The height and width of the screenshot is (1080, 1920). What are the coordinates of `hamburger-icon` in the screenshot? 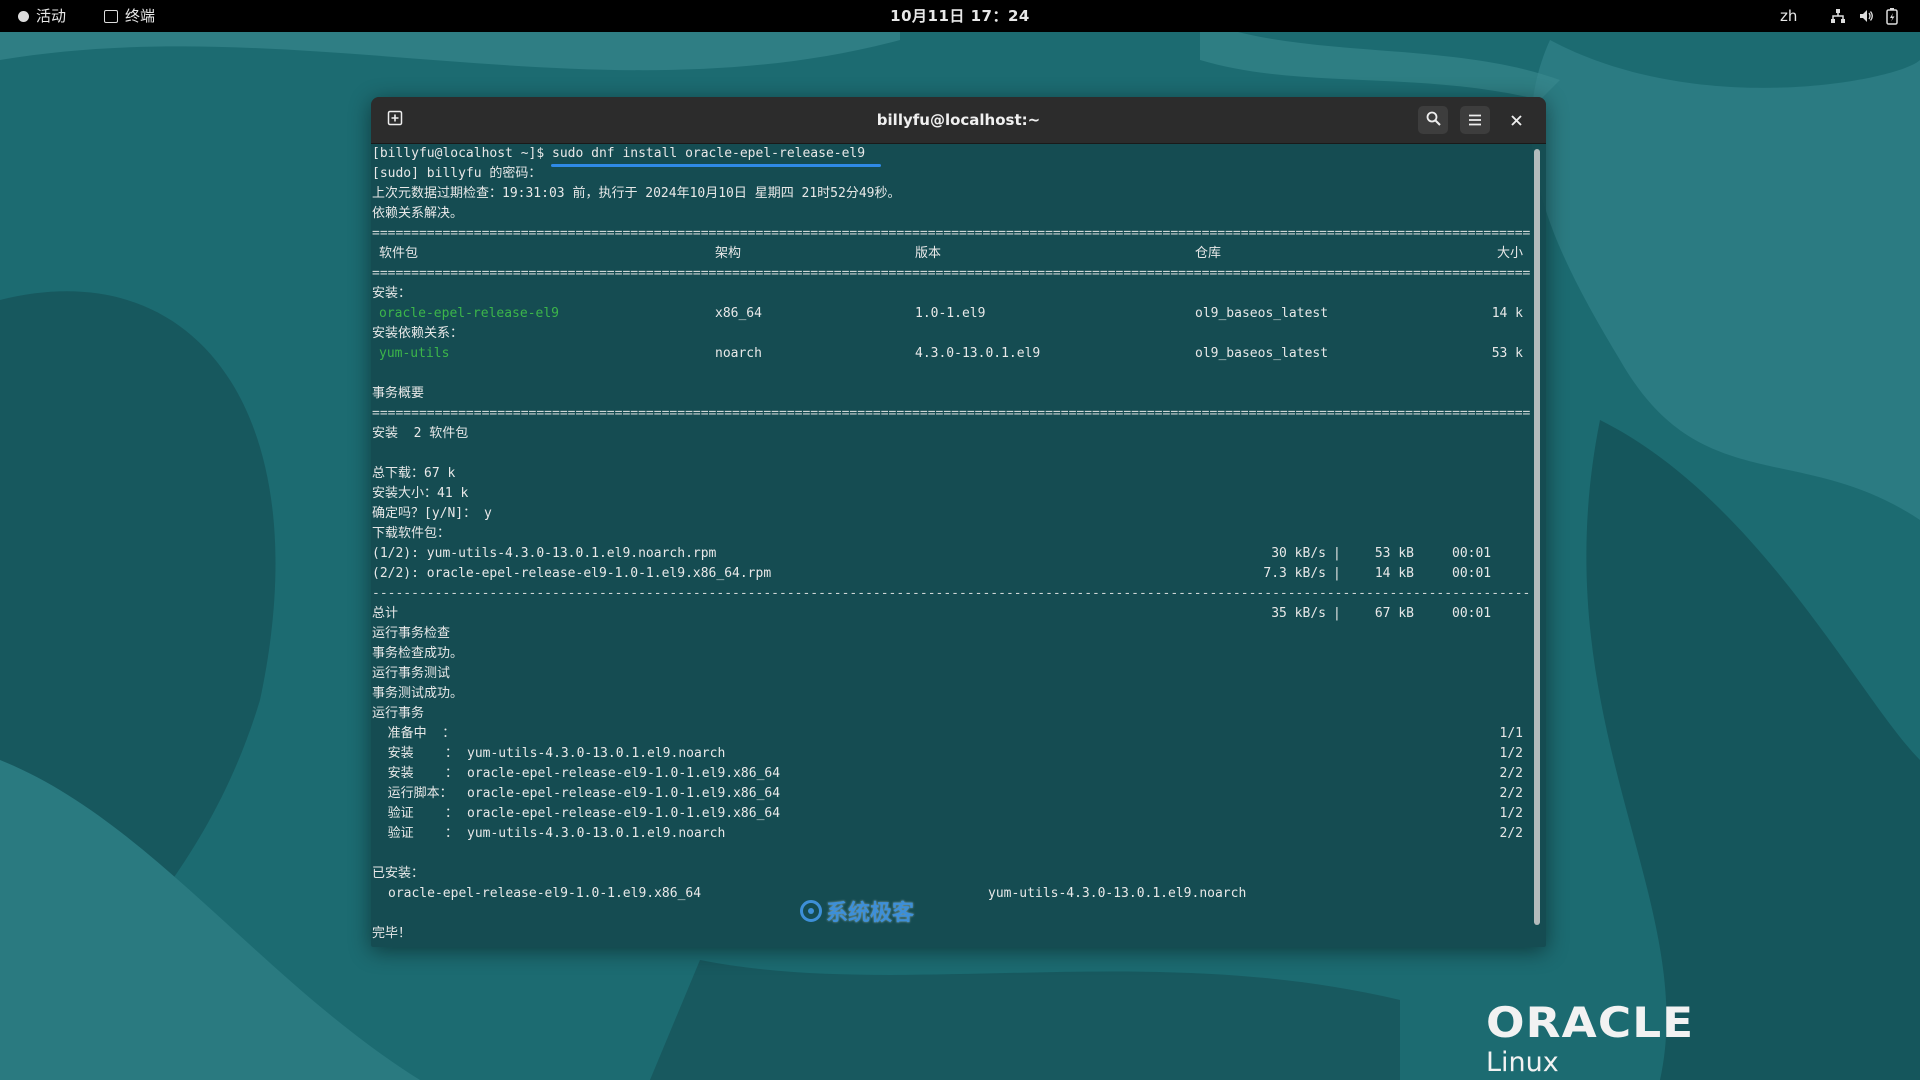 It's located at (1475, 120).